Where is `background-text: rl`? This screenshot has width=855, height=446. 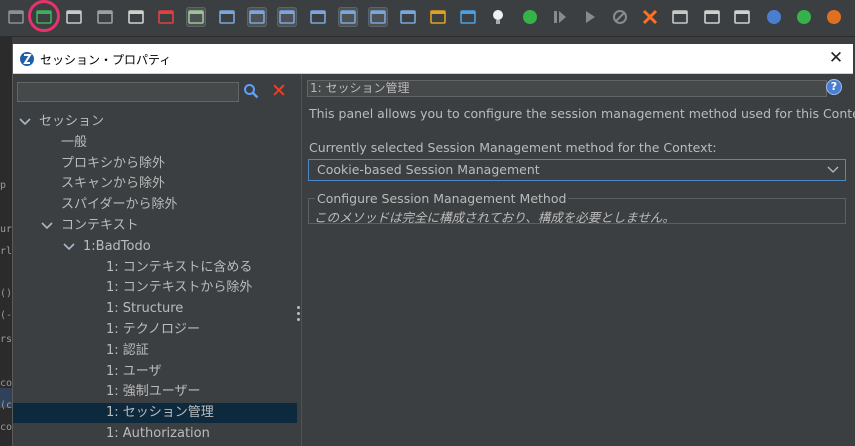 background-text: rl is located at coordinates (6, 251).